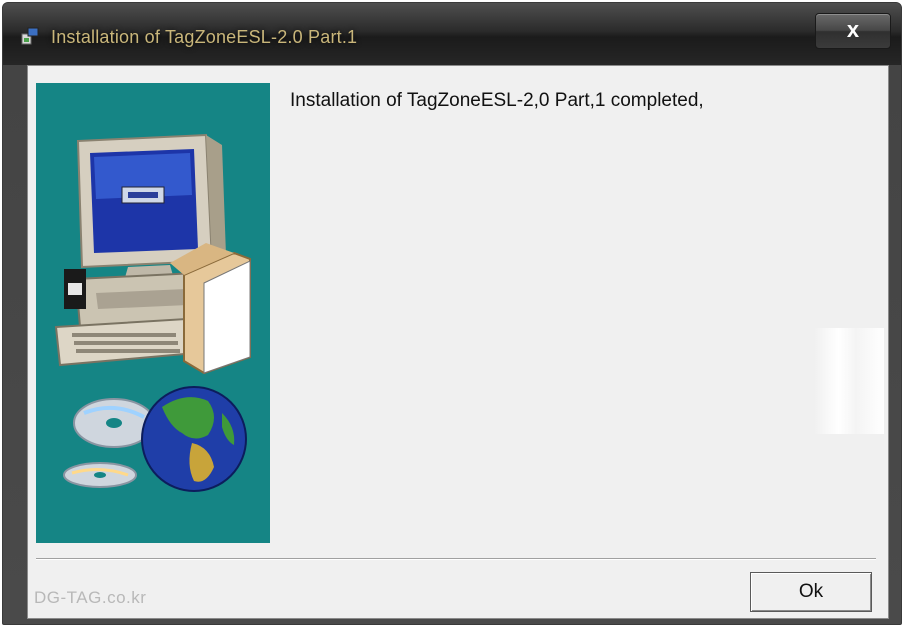 This screenshot has height=629, width=906. I want to click on close-button: x, so click(853, 31).